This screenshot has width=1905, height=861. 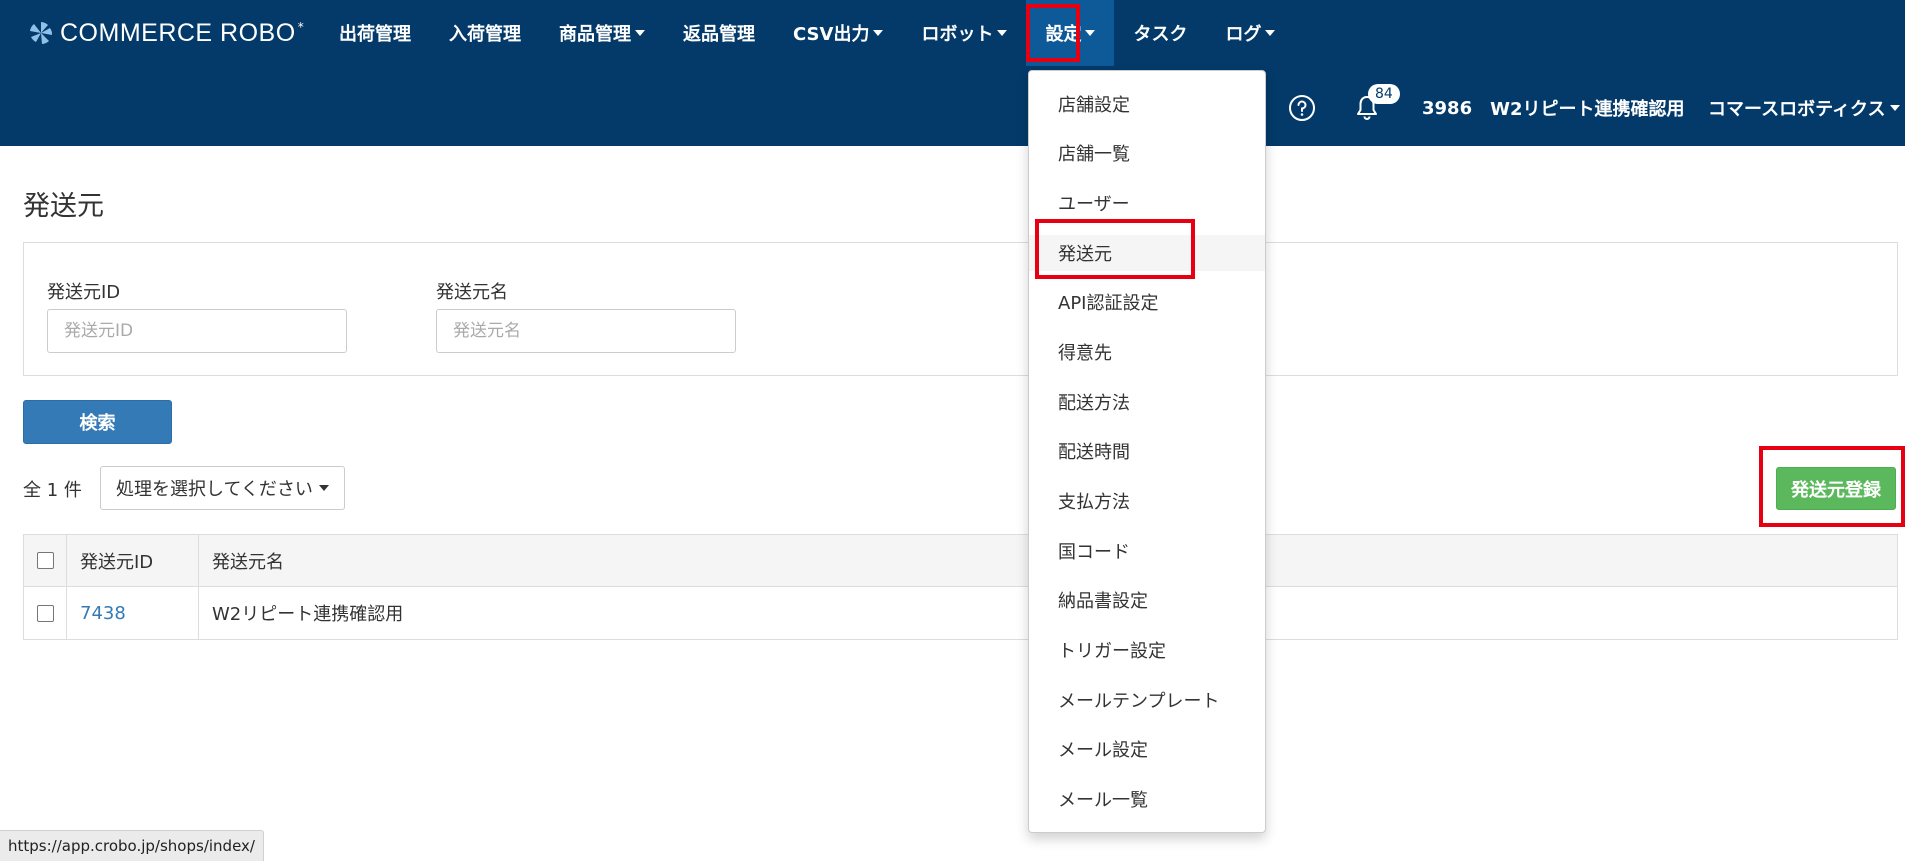 What do you see at coordinates (1797, 109) in the screenshot?
I see `company-name: コマースロボティクス` at bounding box center [1797, 109].